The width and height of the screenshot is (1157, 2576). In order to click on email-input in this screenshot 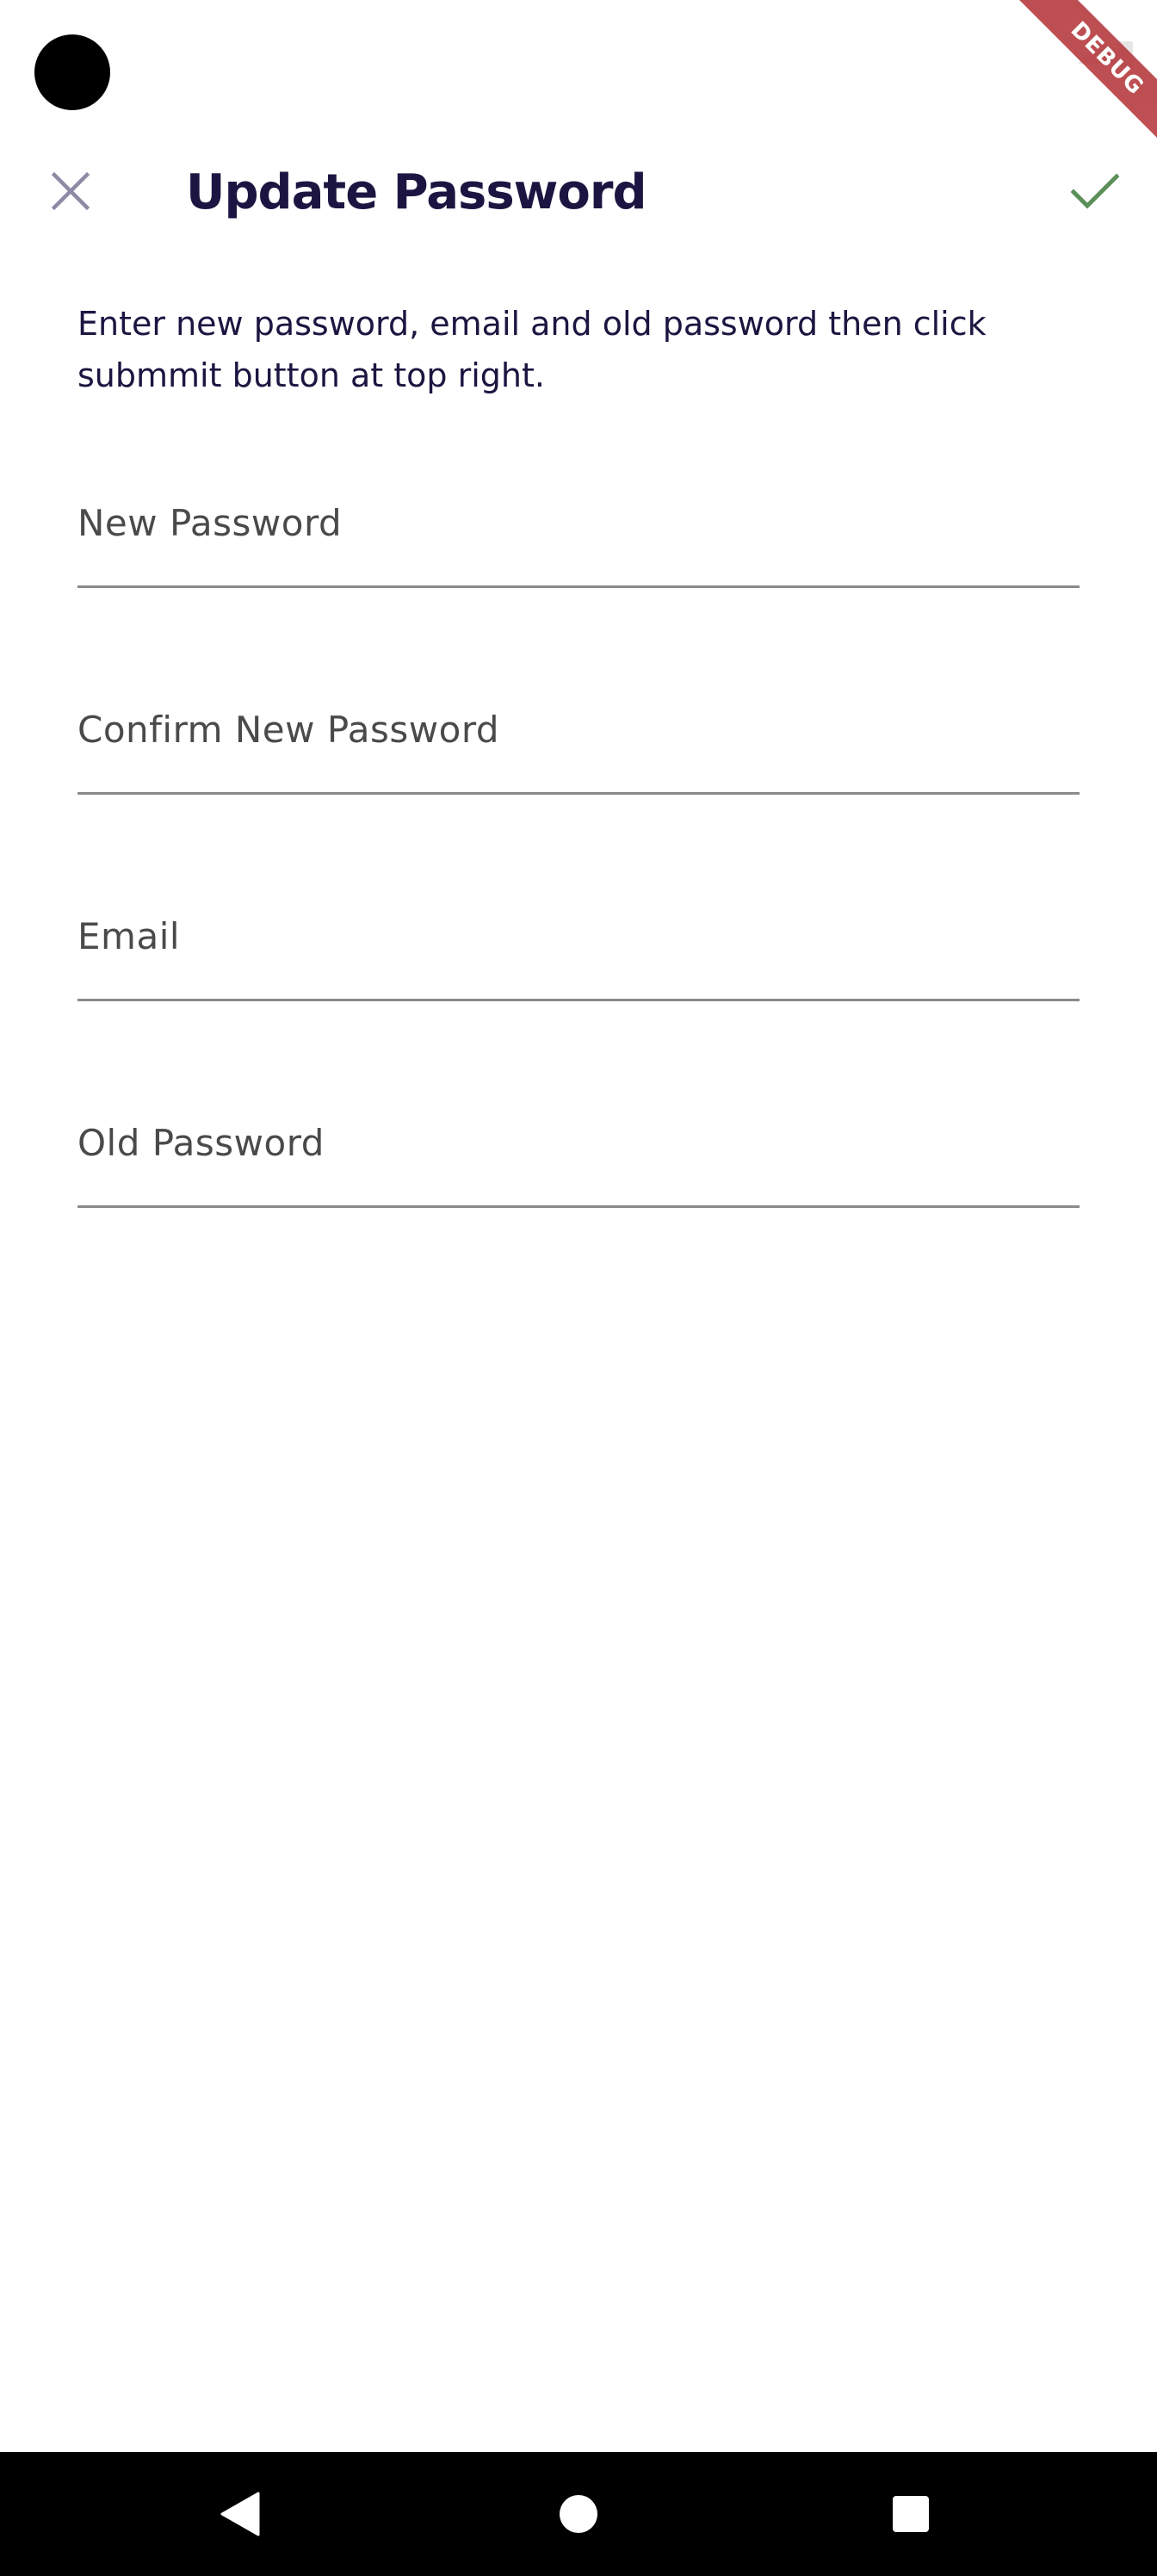, I will do `click(580, 948)`.